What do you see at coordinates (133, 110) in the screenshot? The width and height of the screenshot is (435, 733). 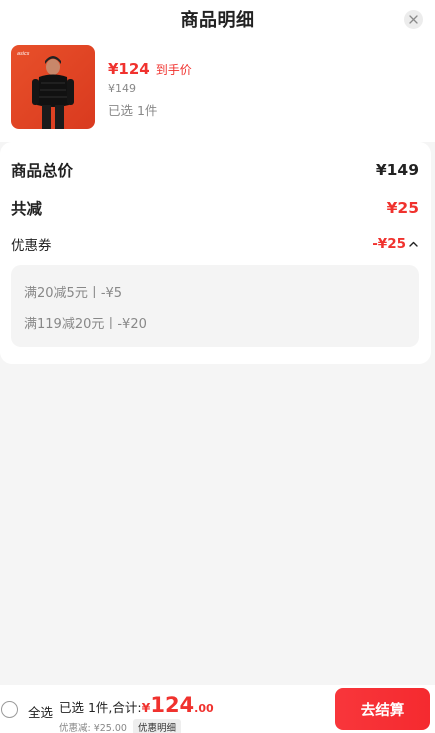 I see `selected-count: 已选 1件` at bounding box center [133, 110].